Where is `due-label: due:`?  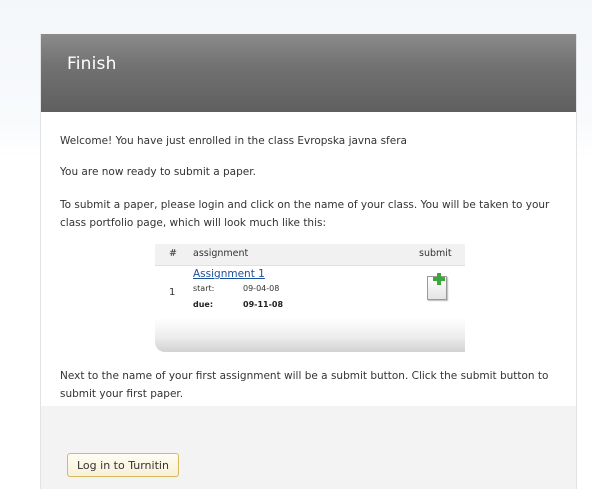
due-label: due: is located at coordinates (203, 304).